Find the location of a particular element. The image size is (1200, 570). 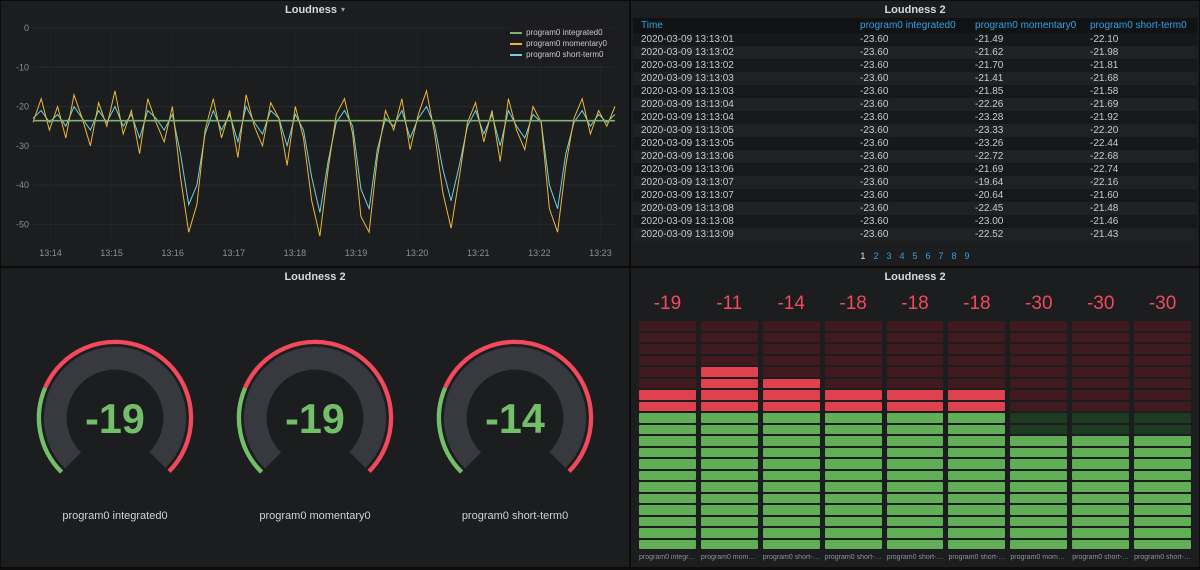

panel-header-table: Loudness 2 is located at coordinates (915, 9).